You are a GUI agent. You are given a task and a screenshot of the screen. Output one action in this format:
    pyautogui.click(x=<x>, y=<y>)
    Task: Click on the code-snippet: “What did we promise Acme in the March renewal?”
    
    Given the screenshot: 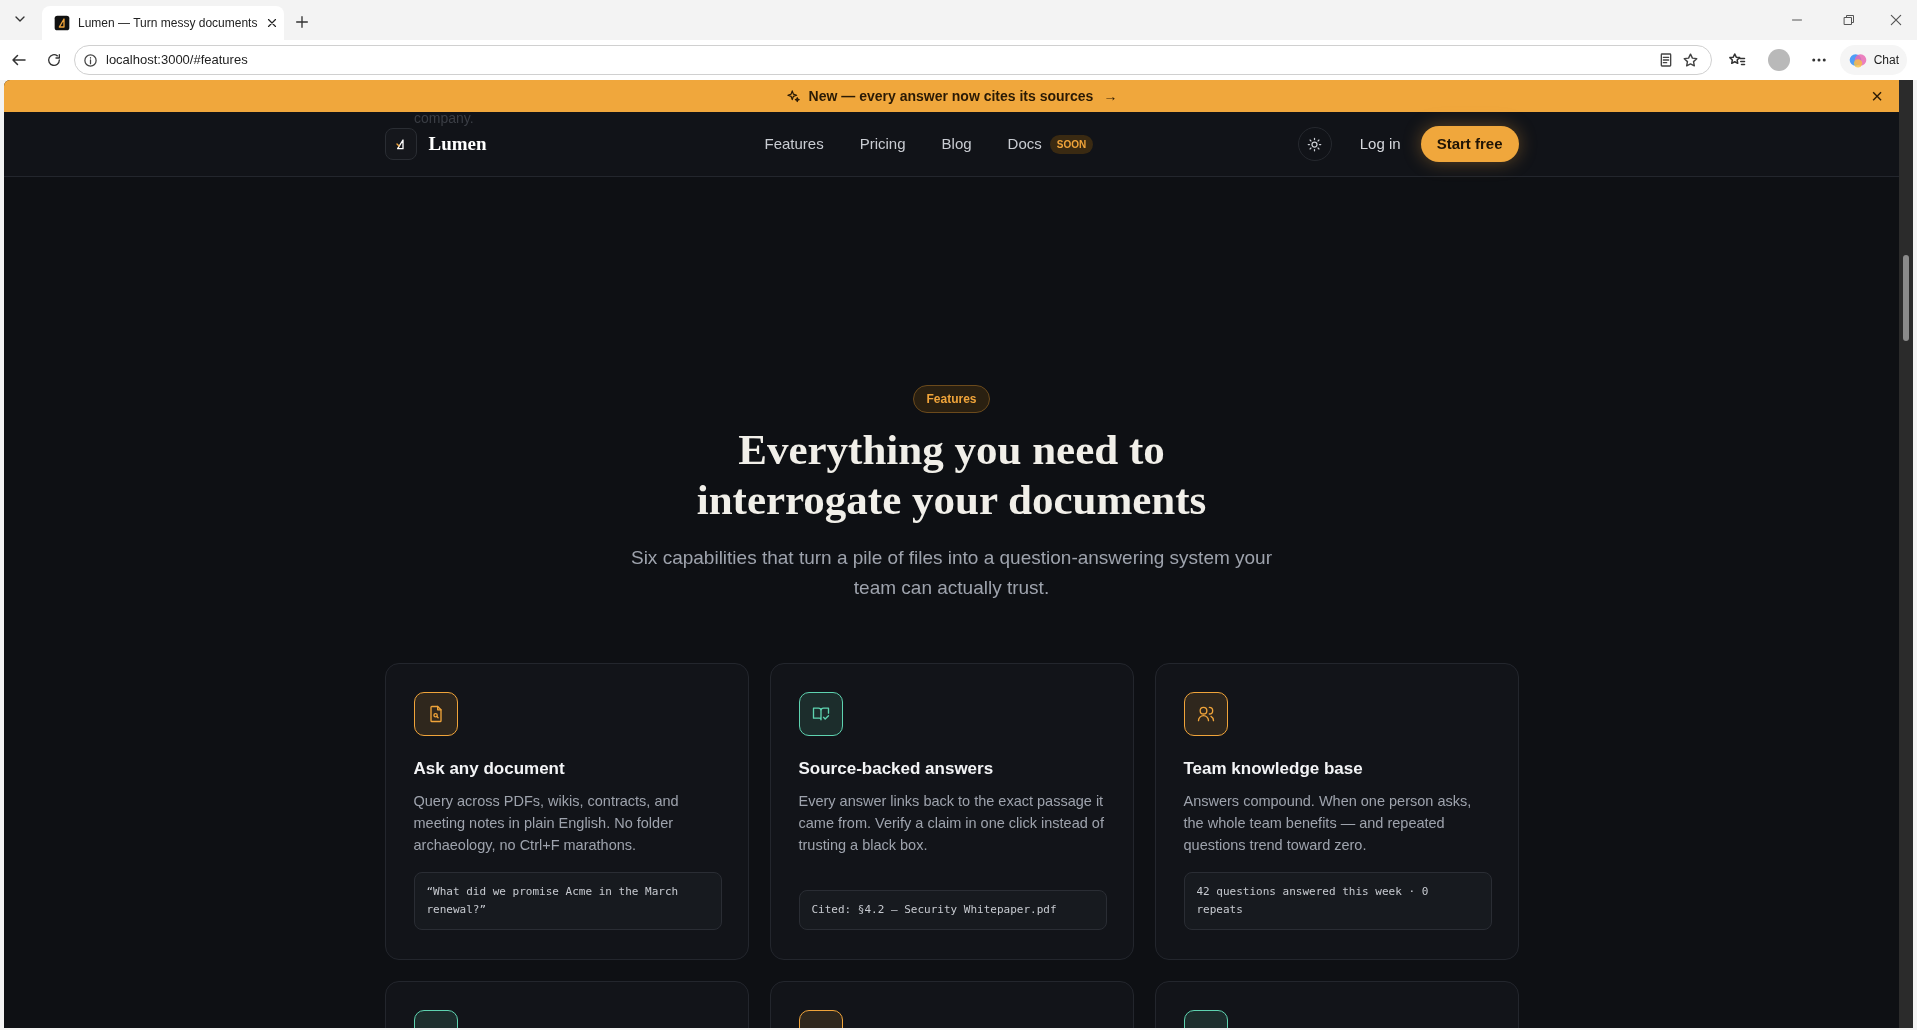 What is the action you would take?
    pyautogui.click(x=567, y=901)
    